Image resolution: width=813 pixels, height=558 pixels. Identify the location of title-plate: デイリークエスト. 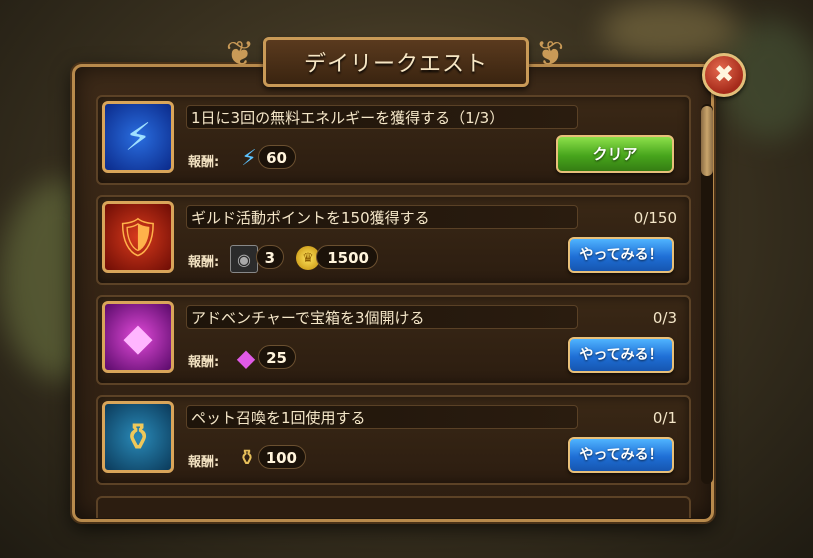
(396, 62).